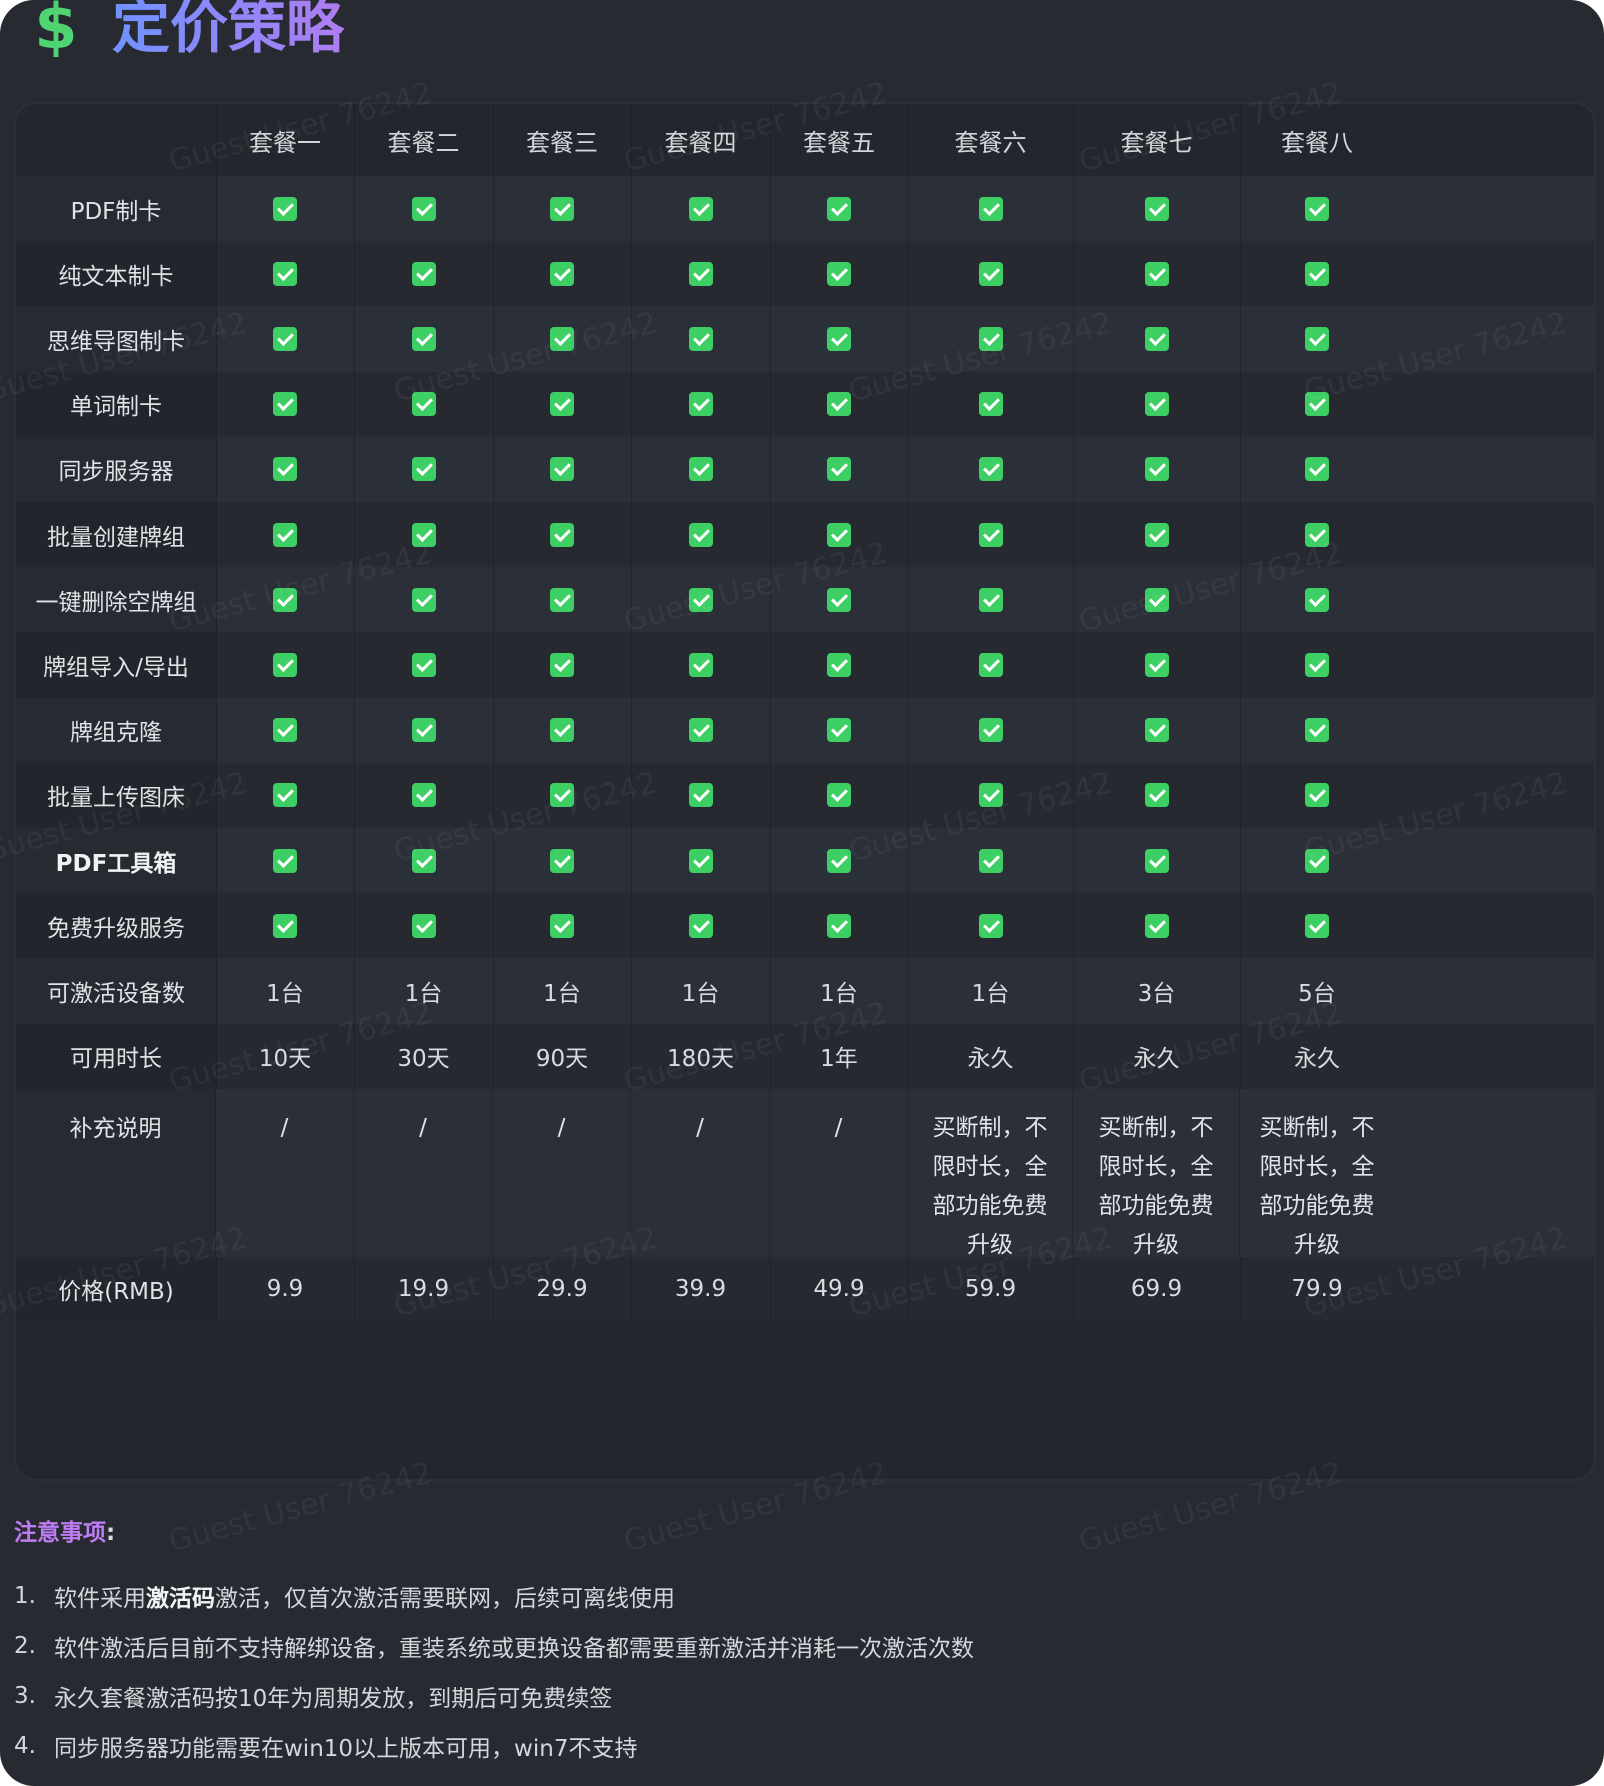  What do you see at coordinates (1157, 1288) in the screenshot?
I see `price-cell: 69.9` at bounding box center [1157, 1288].